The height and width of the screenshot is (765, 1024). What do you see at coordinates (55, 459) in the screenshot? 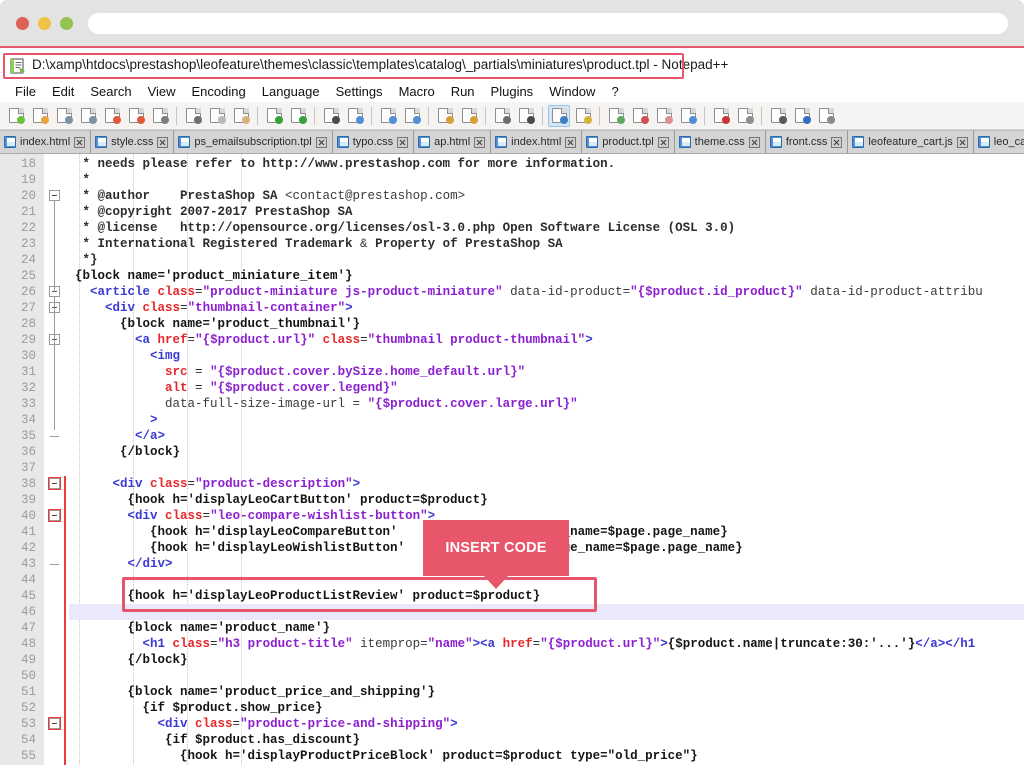
I see `fold-margin` at bounding box center [55, 459].